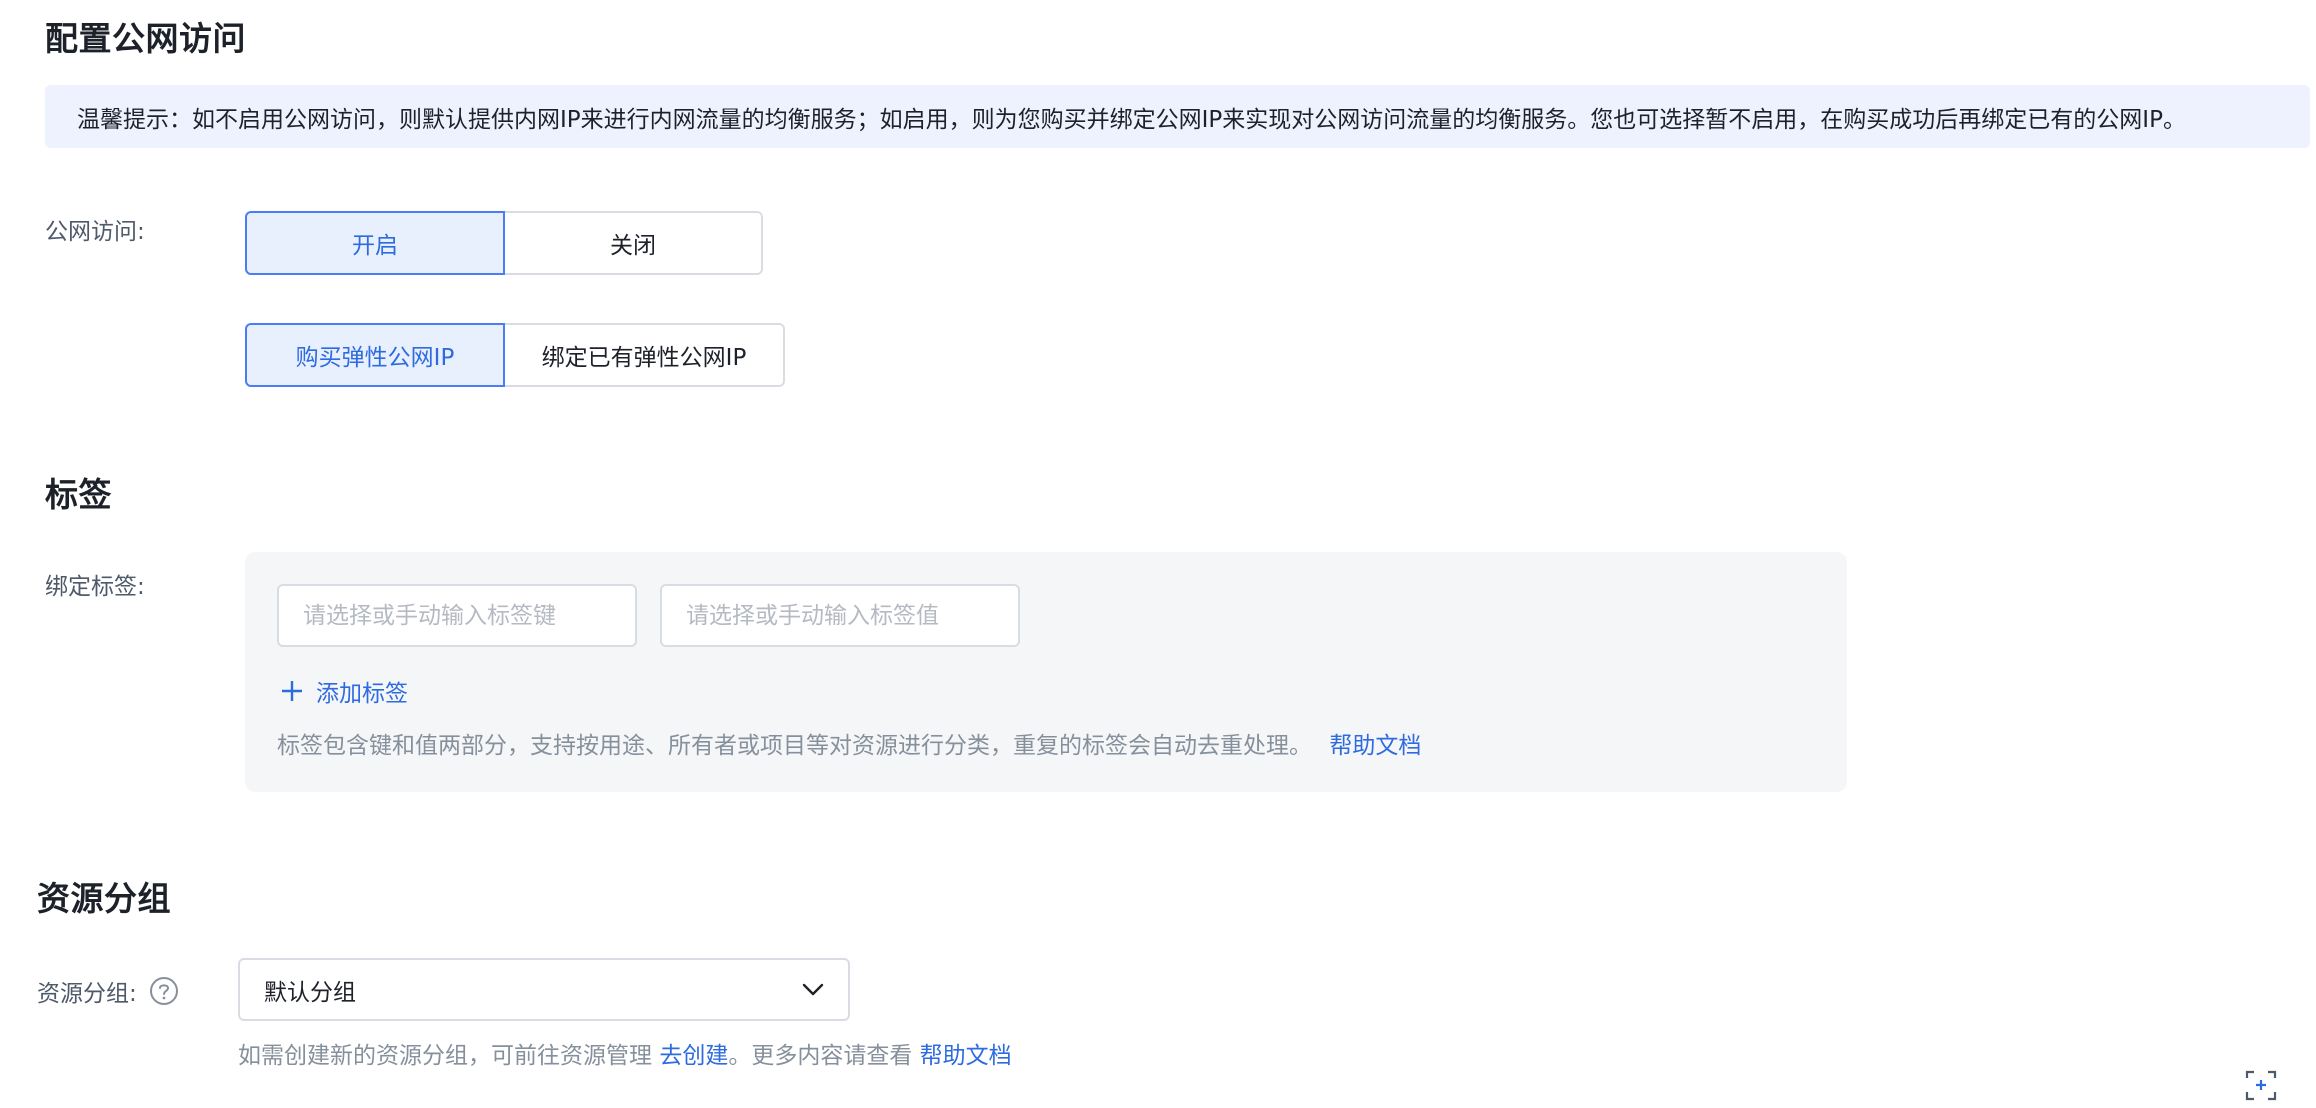  I want to click on create-resource-group-link: 去创建, so click(693, 1056).